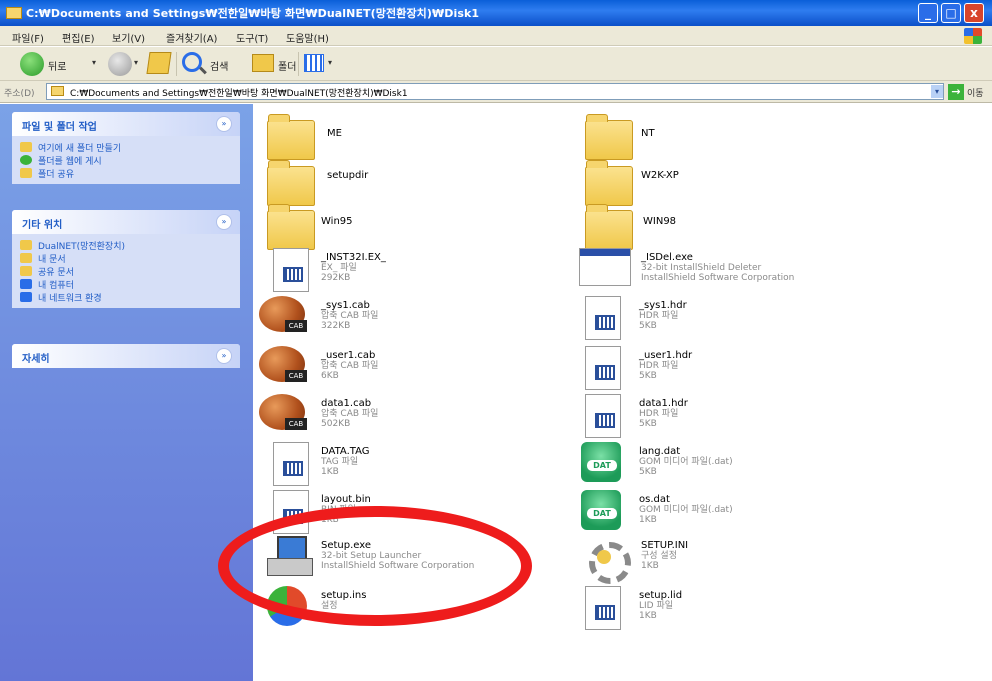 This screenshot has width=992, height=681. What do you see at coordinates (330, 62) in the screenshot?
I see `views-dropdown-icon: ▾` at bounding box center [330, 62].